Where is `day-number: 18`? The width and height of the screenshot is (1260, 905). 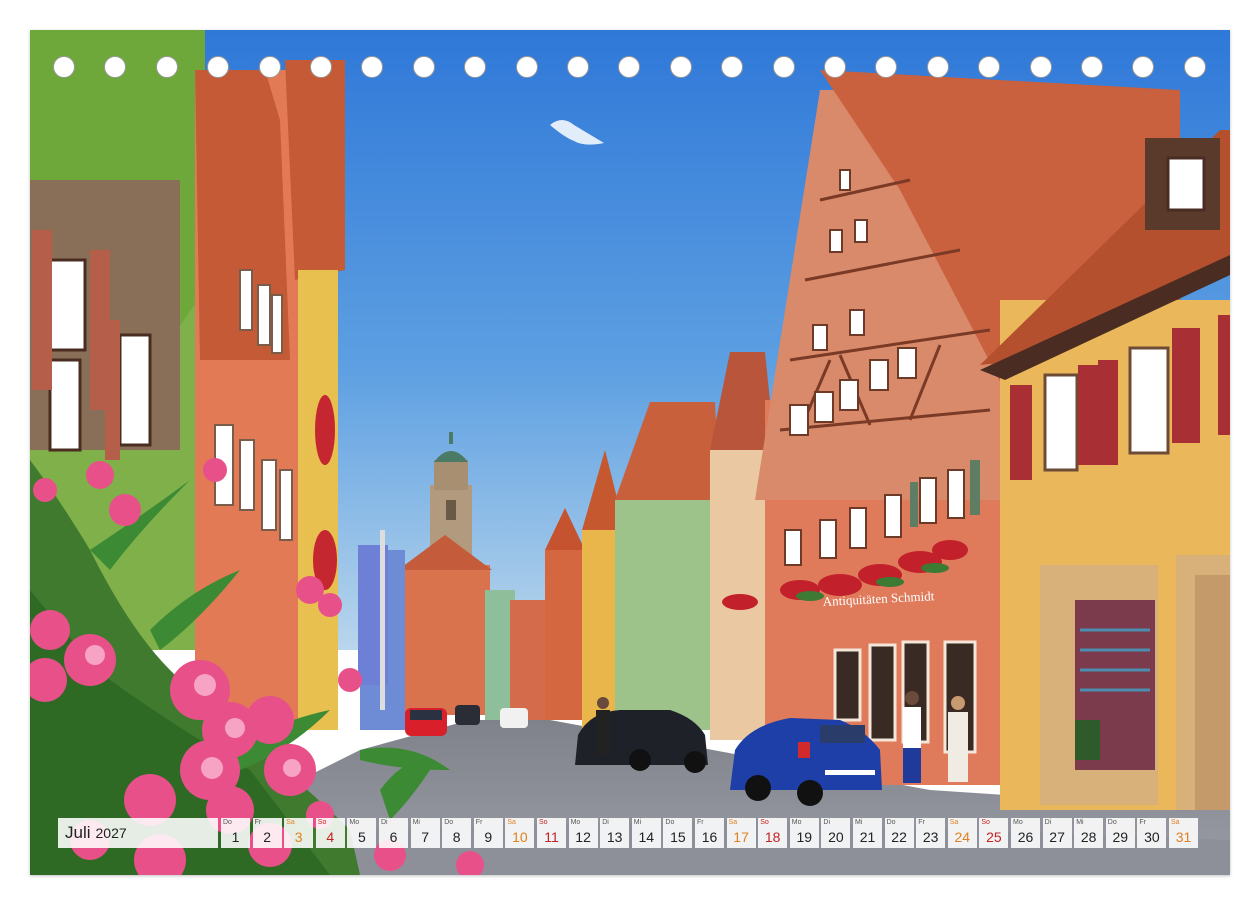
day-number: 18 is located at coordinates (772, 837).